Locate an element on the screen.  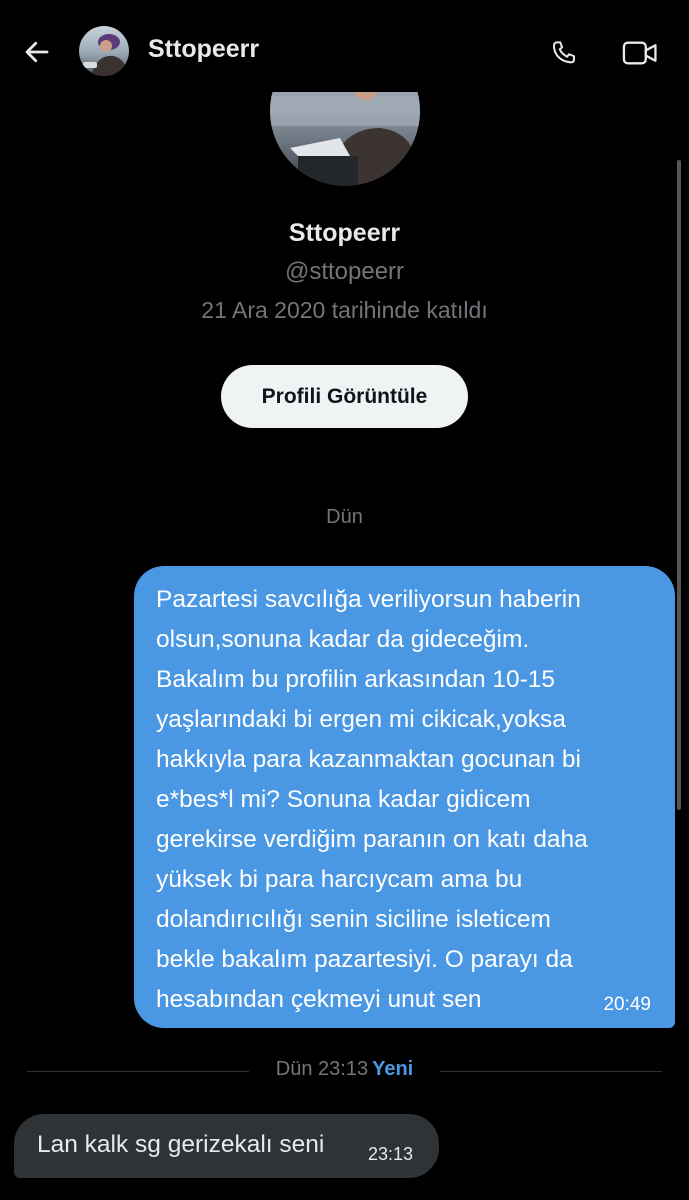
message-line: dolandırıcılığı senin siciline isleticem is located at coordinates (353, 919).